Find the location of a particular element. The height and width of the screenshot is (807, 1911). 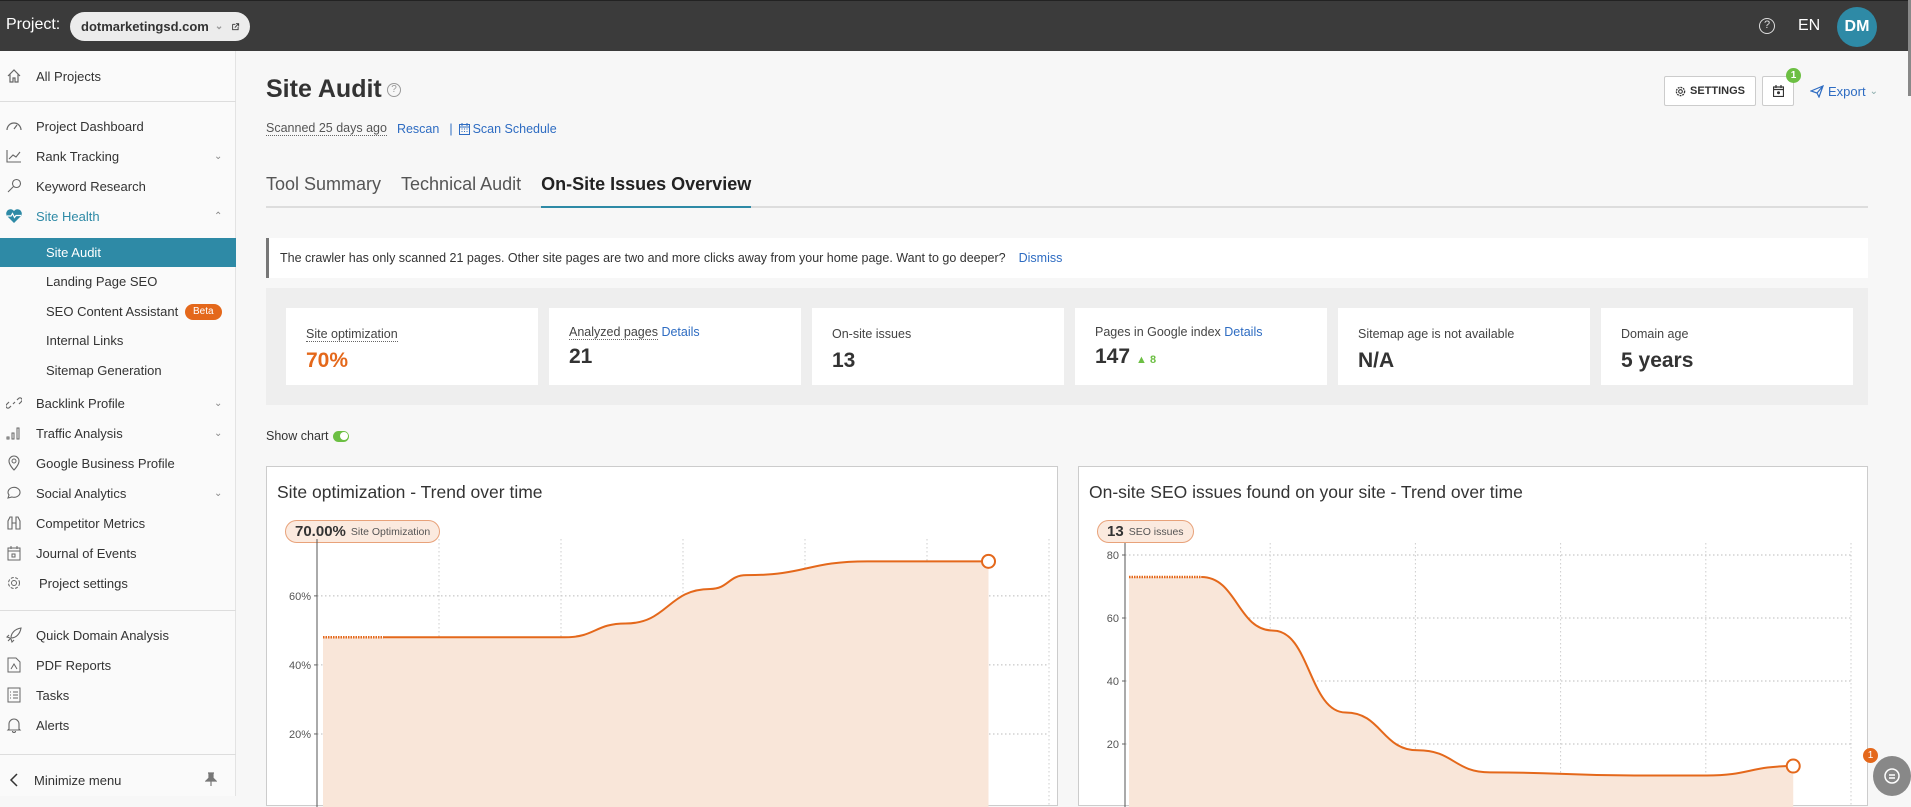

sidebar-item-site-health: Site Health ⌃ is located at coordinates (118, 216).